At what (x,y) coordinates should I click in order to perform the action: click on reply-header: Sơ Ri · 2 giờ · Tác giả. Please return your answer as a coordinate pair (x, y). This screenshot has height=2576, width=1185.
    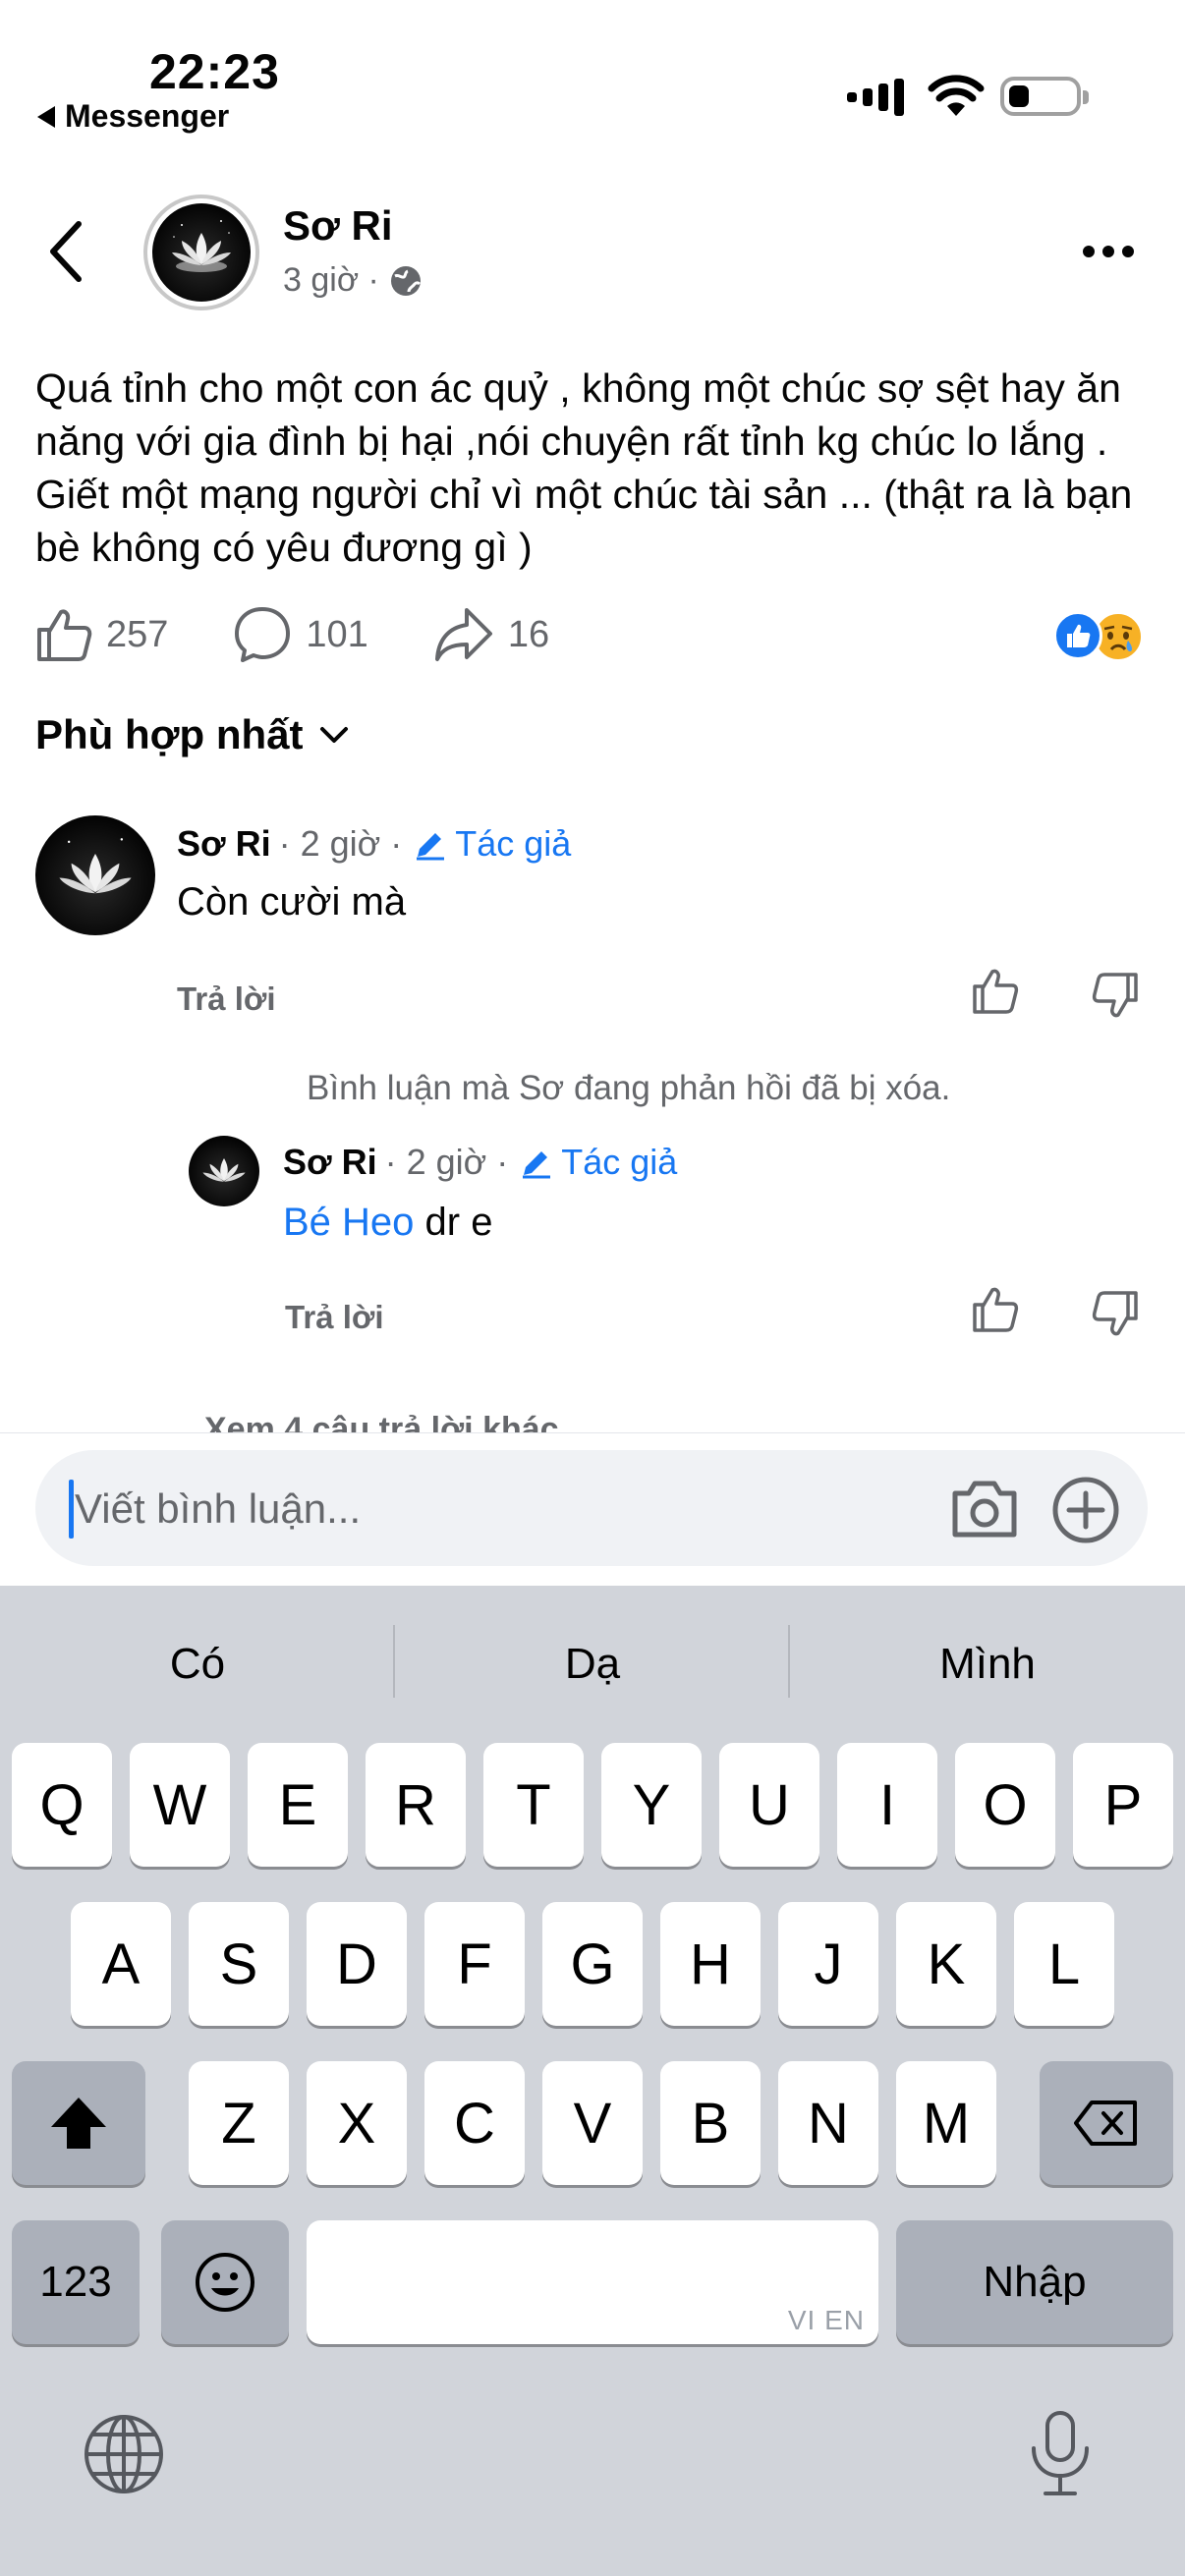
    Looking at the image, I should click on (480, 1162).